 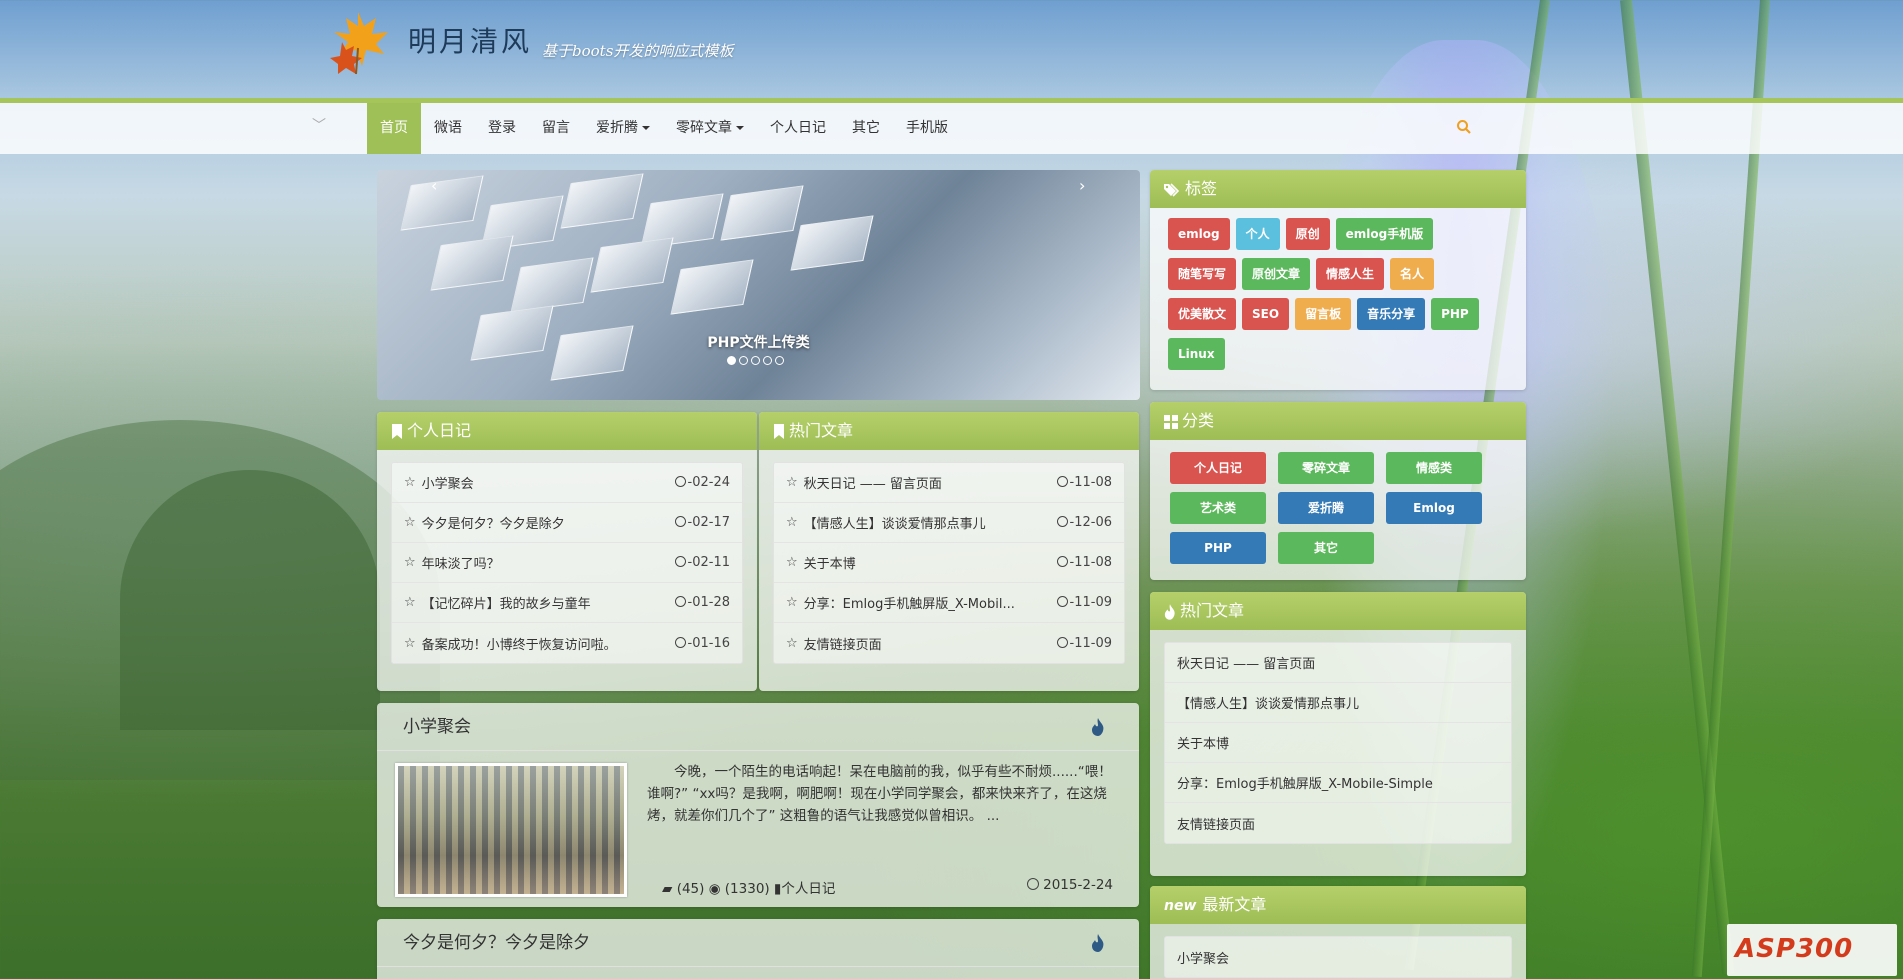 What do you see at coordinates (363, 43) in the screenshot?
I see `maple-leaf-logo` at bounding box center [363, 43].